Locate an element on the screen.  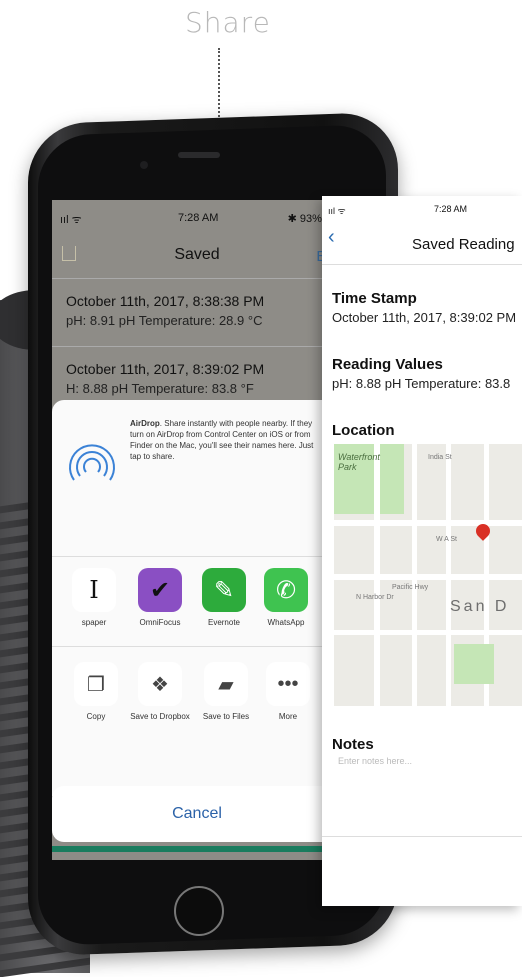
action-save-to-dropbox: ❖ Save to Dropbox is located at coordinates (160, 691).